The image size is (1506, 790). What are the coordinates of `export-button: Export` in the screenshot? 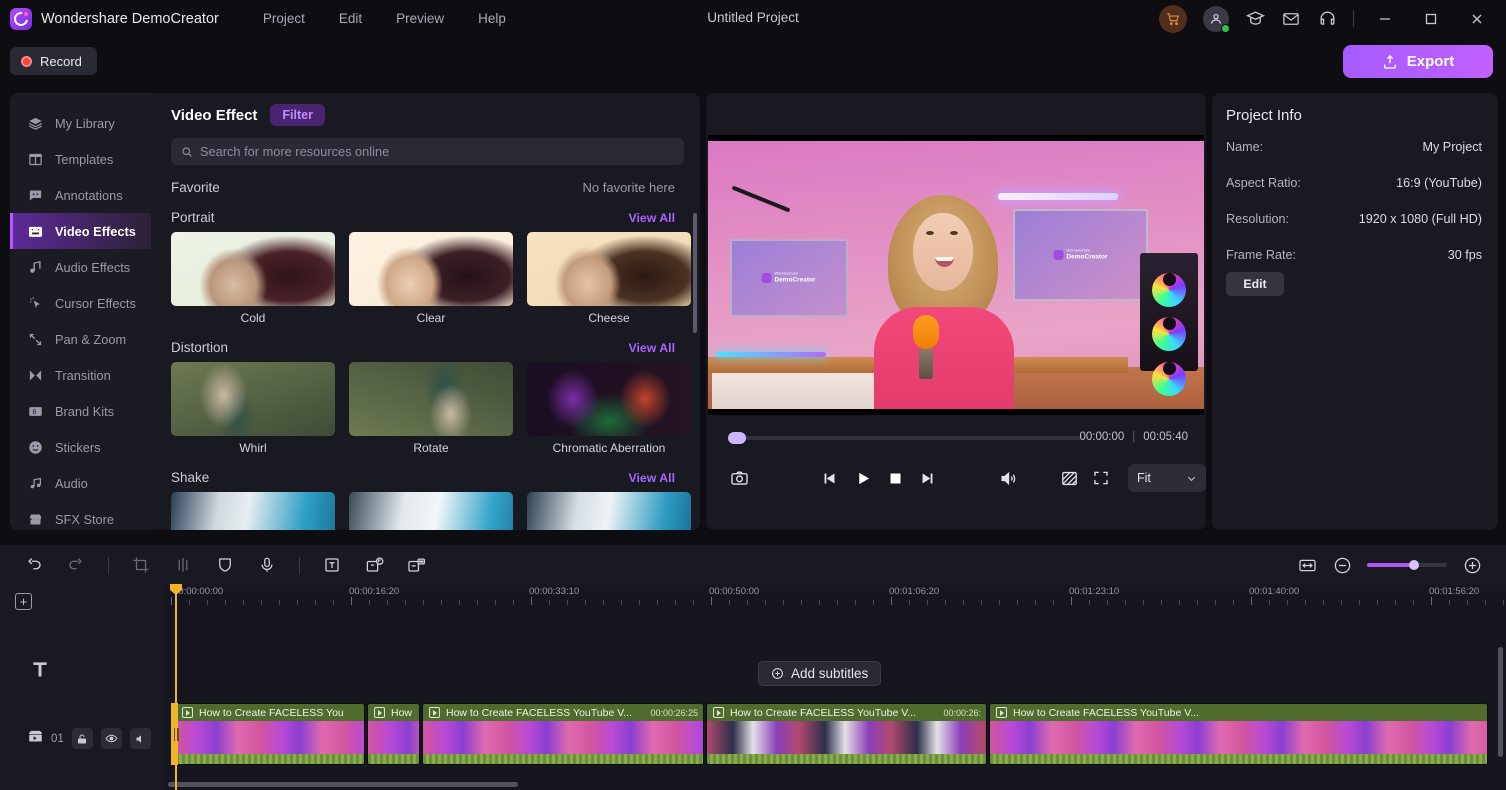 It's located at (1418, 61).